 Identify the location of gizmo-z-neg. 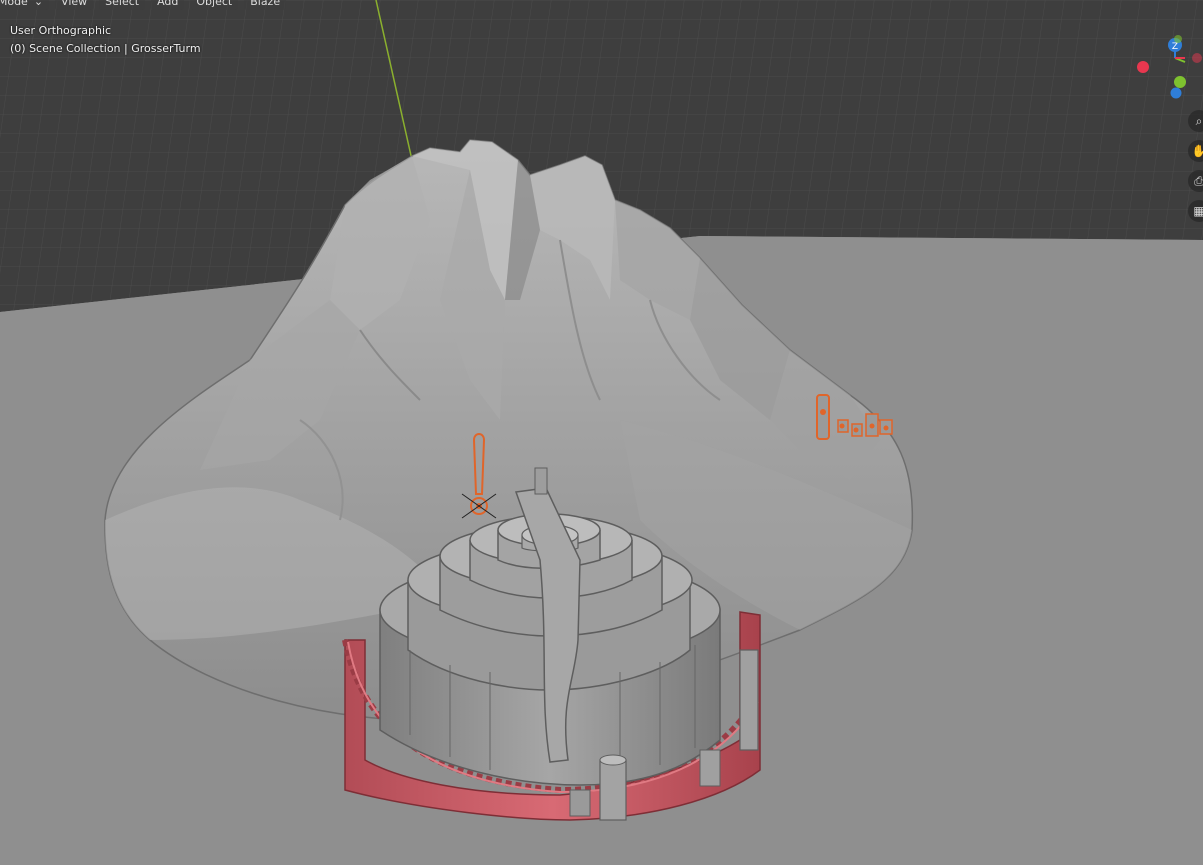
(1176, 93).